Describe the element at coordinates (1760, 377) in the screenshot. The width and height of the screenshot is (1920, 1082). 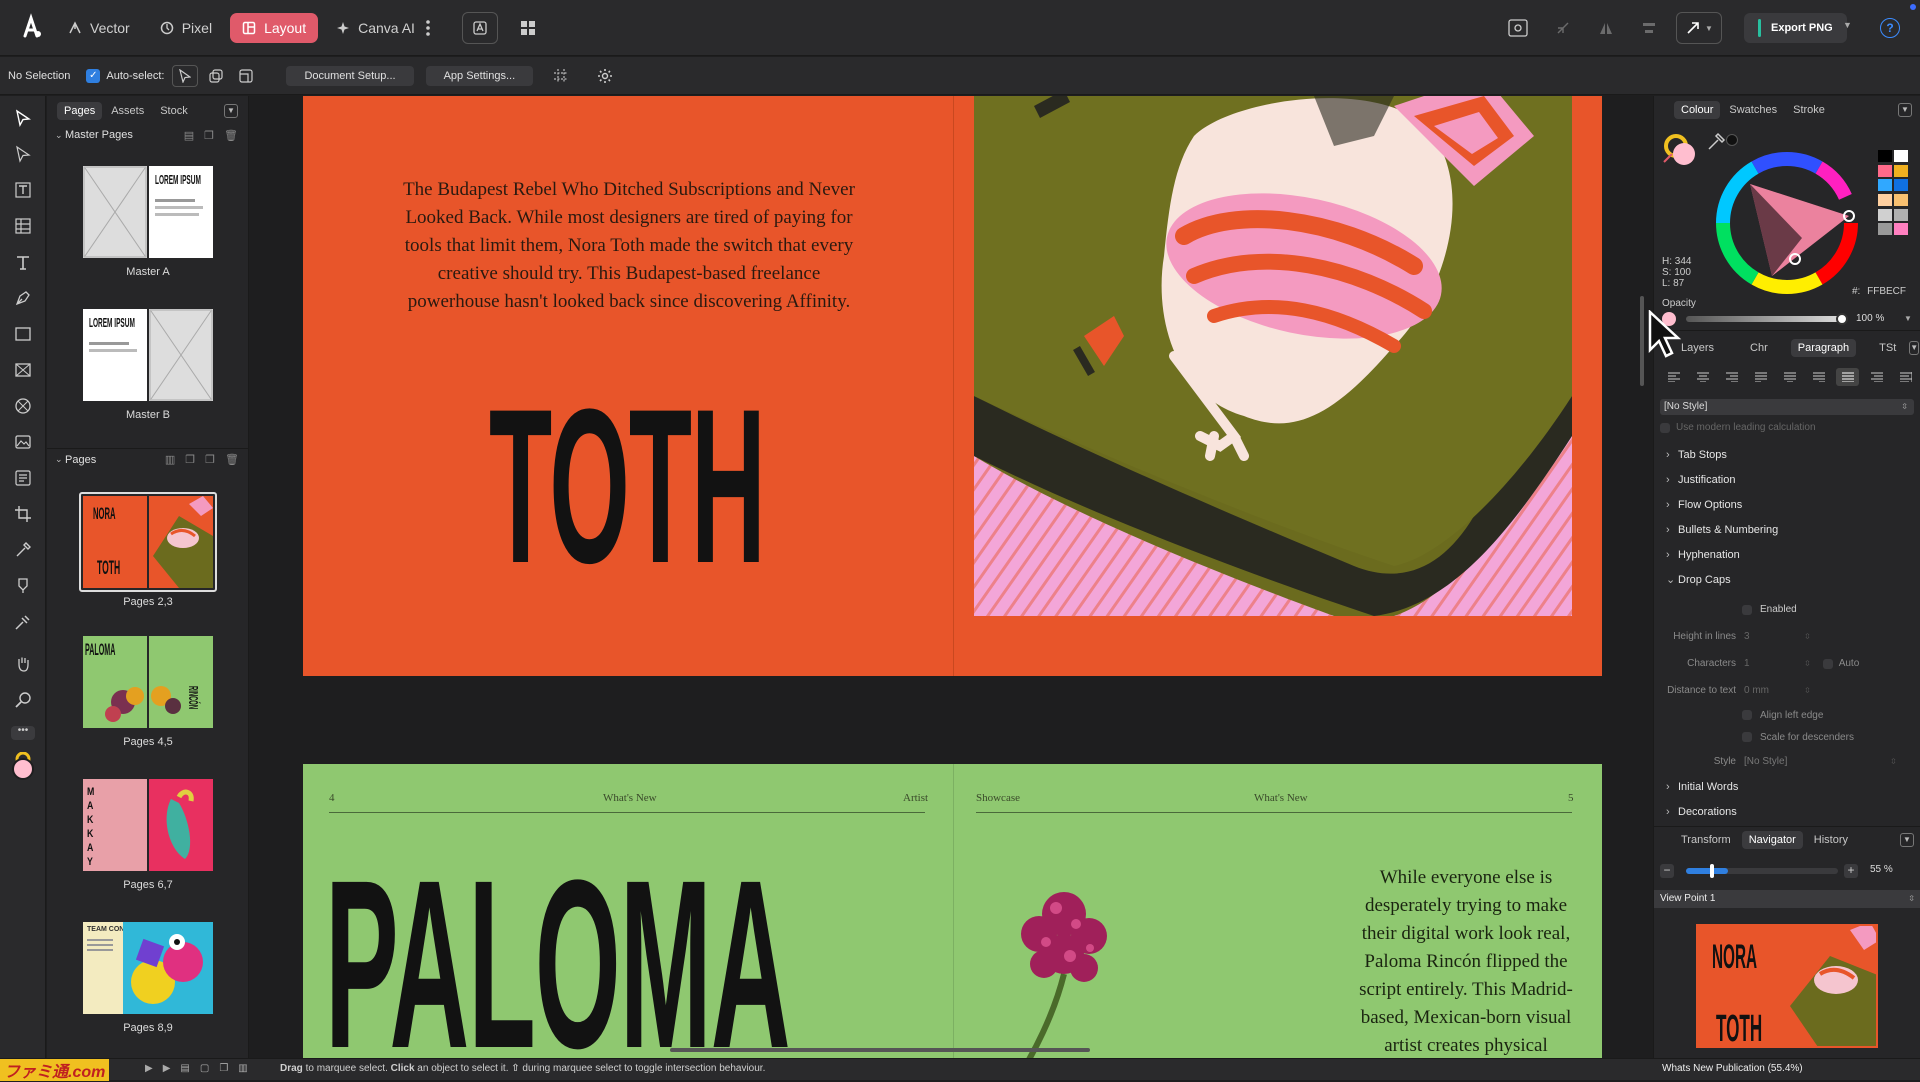
I see `justify-left-icon` at that location.